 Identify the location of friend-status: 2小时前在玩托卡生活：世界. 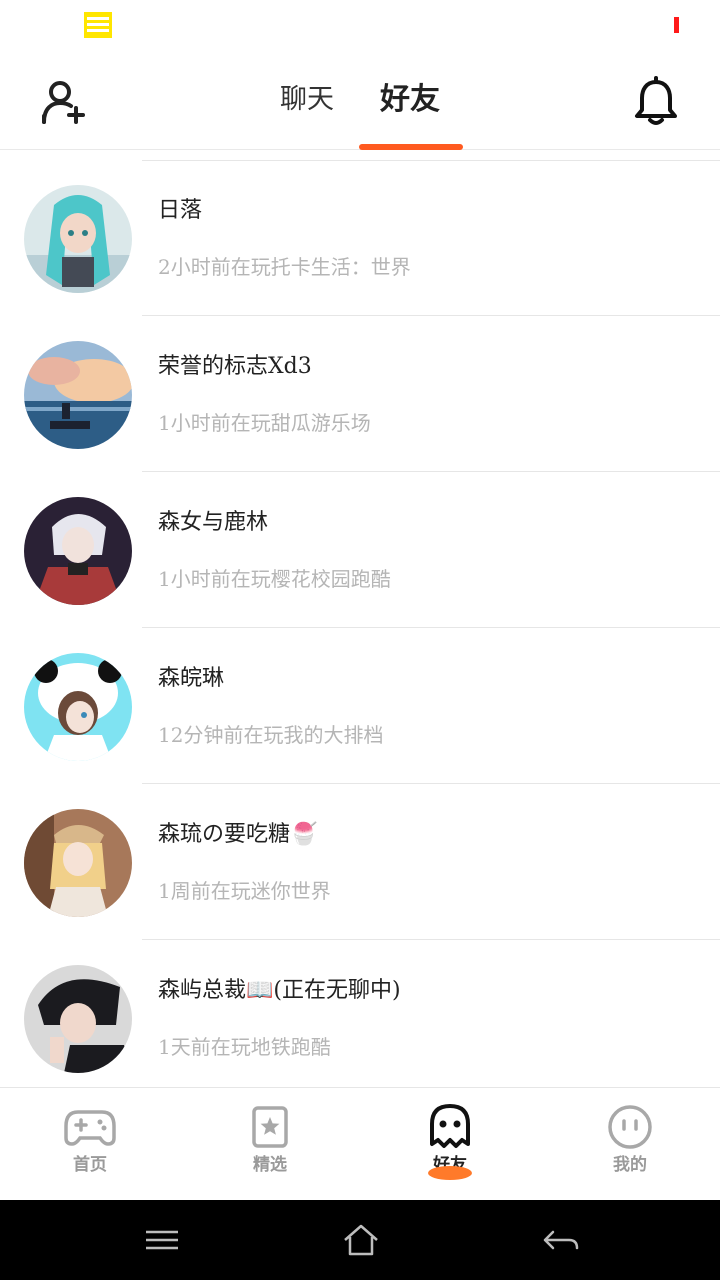
(284, 267).